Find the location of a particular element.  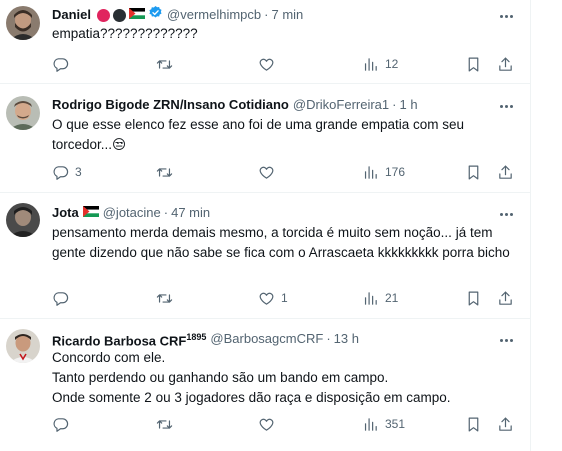

like-button: 1 is located at coordinates (273, 298).